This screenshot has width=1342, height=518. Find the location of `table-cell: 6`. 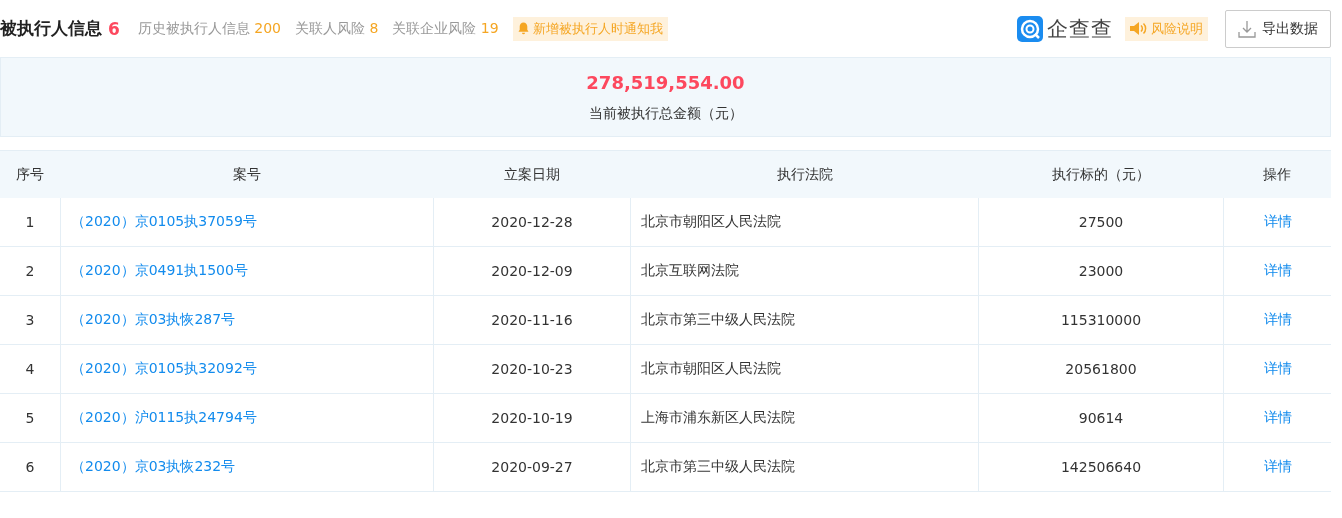

table-cell: 6 is located at coordinates (30, 467).